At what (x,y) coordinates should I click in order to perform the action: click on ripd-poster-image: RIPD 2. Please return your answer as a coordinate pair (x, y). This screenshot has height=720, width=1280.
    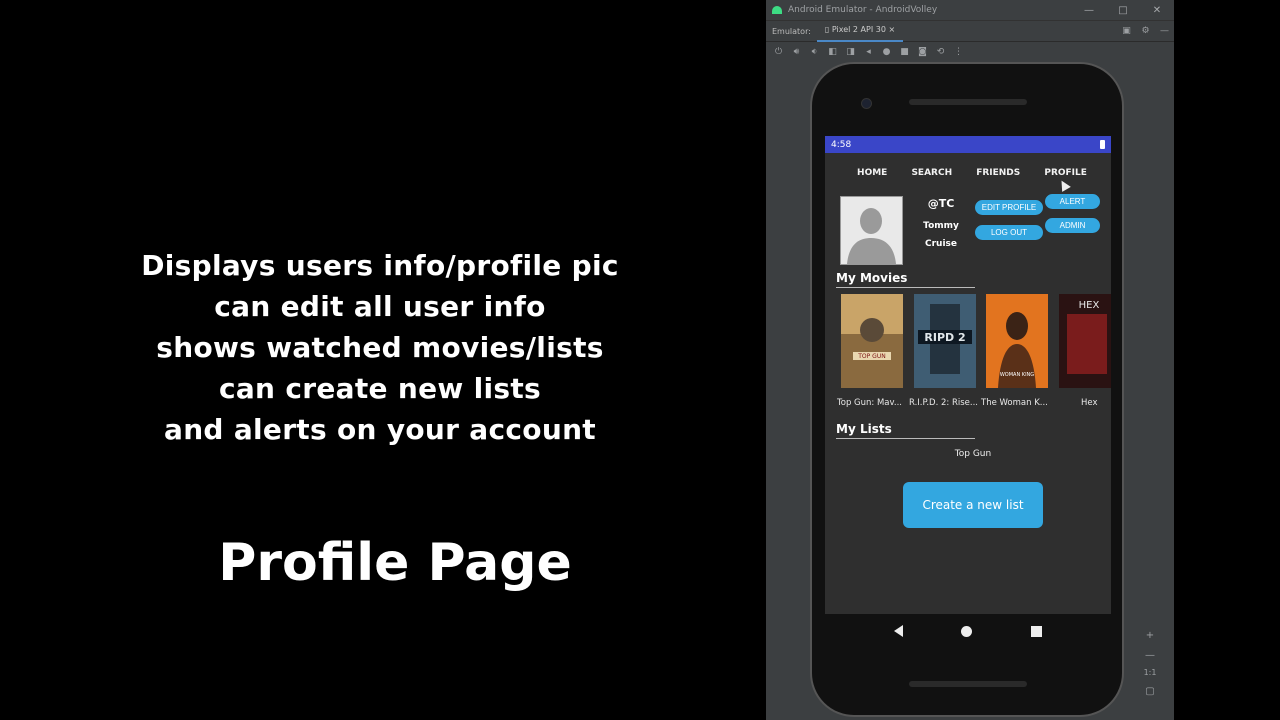
    Looking at the image, I should click on (945, 341).